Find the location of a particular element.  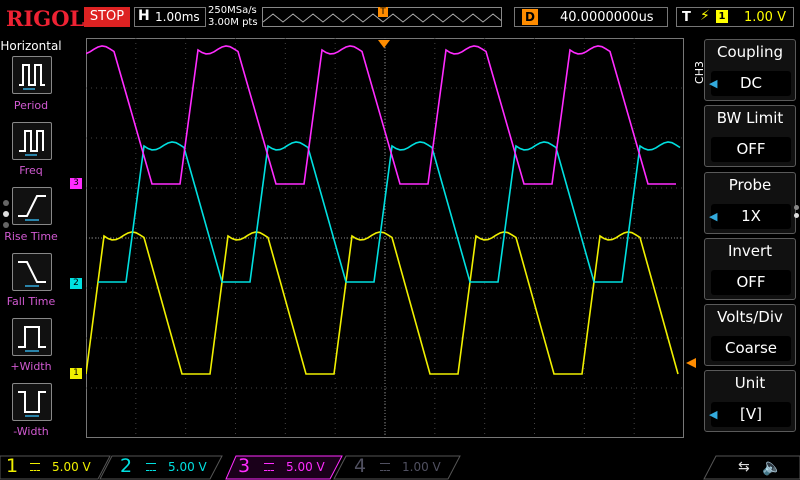

rise-time-button is located at coordinates (32, 206).